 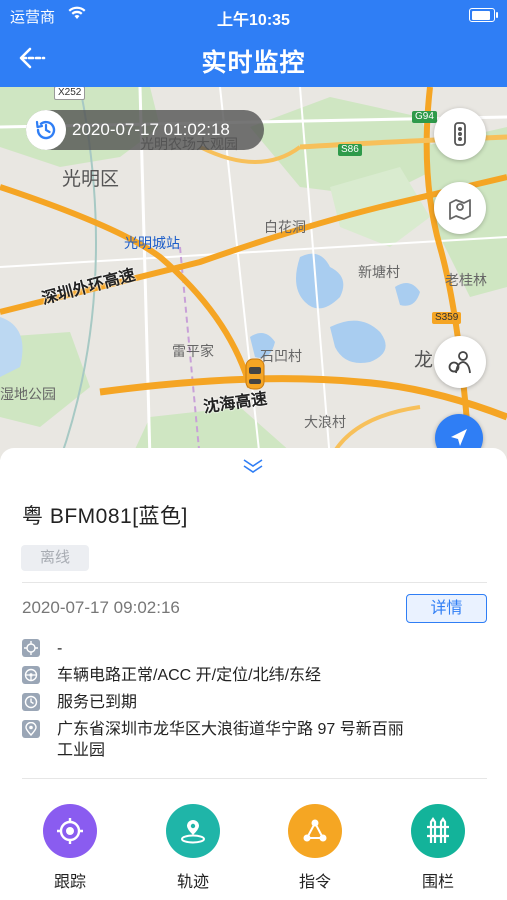 I want to click on map-label-guangming: 光明区, so click(x=91, y=179).